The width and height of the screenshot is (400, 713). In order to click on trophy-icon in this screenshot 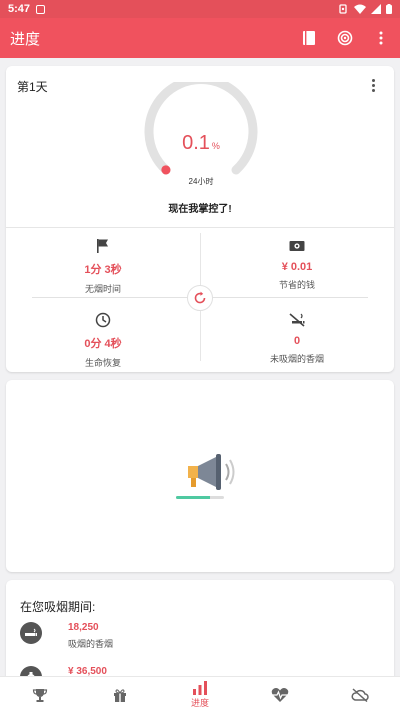, I will do `click(40, 695)`.